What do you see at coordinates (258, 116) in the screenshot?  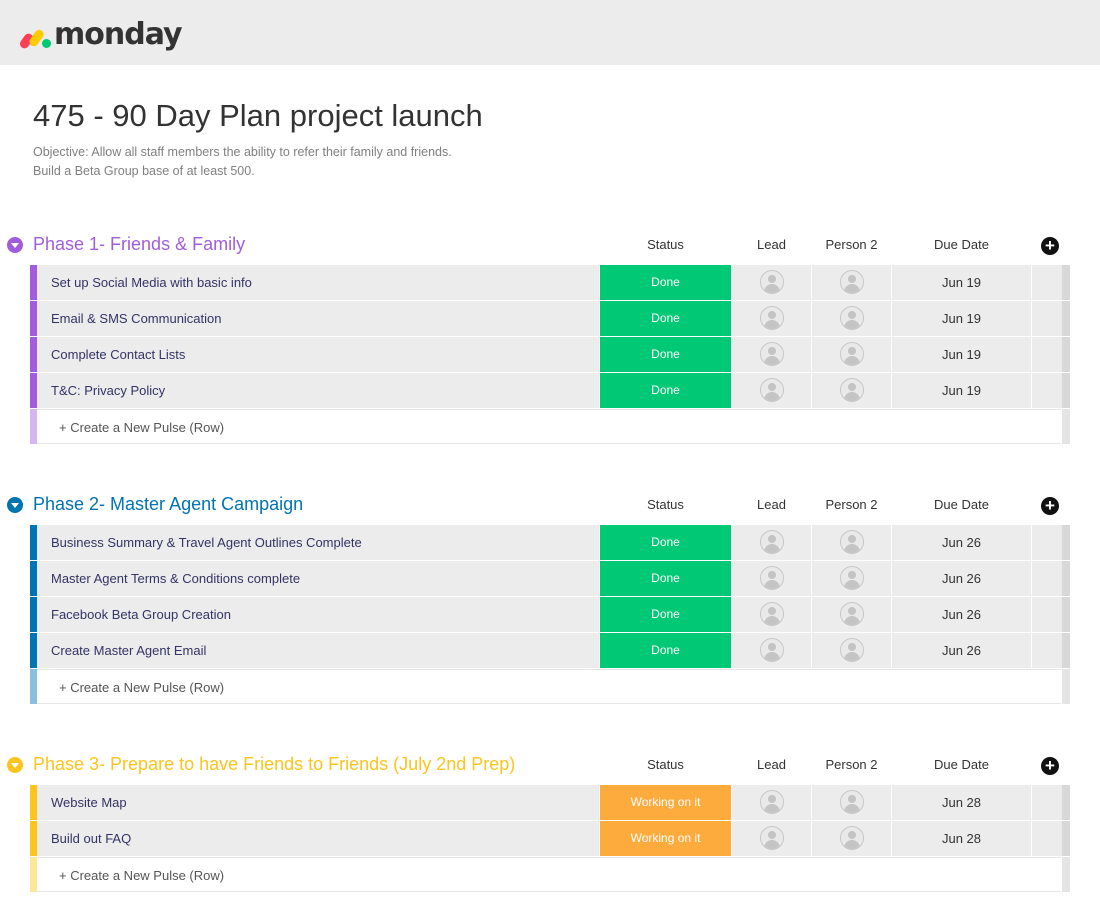 I see `board-title: 475 - 90 Day Plan project launch` at bounding box center [258, 116].